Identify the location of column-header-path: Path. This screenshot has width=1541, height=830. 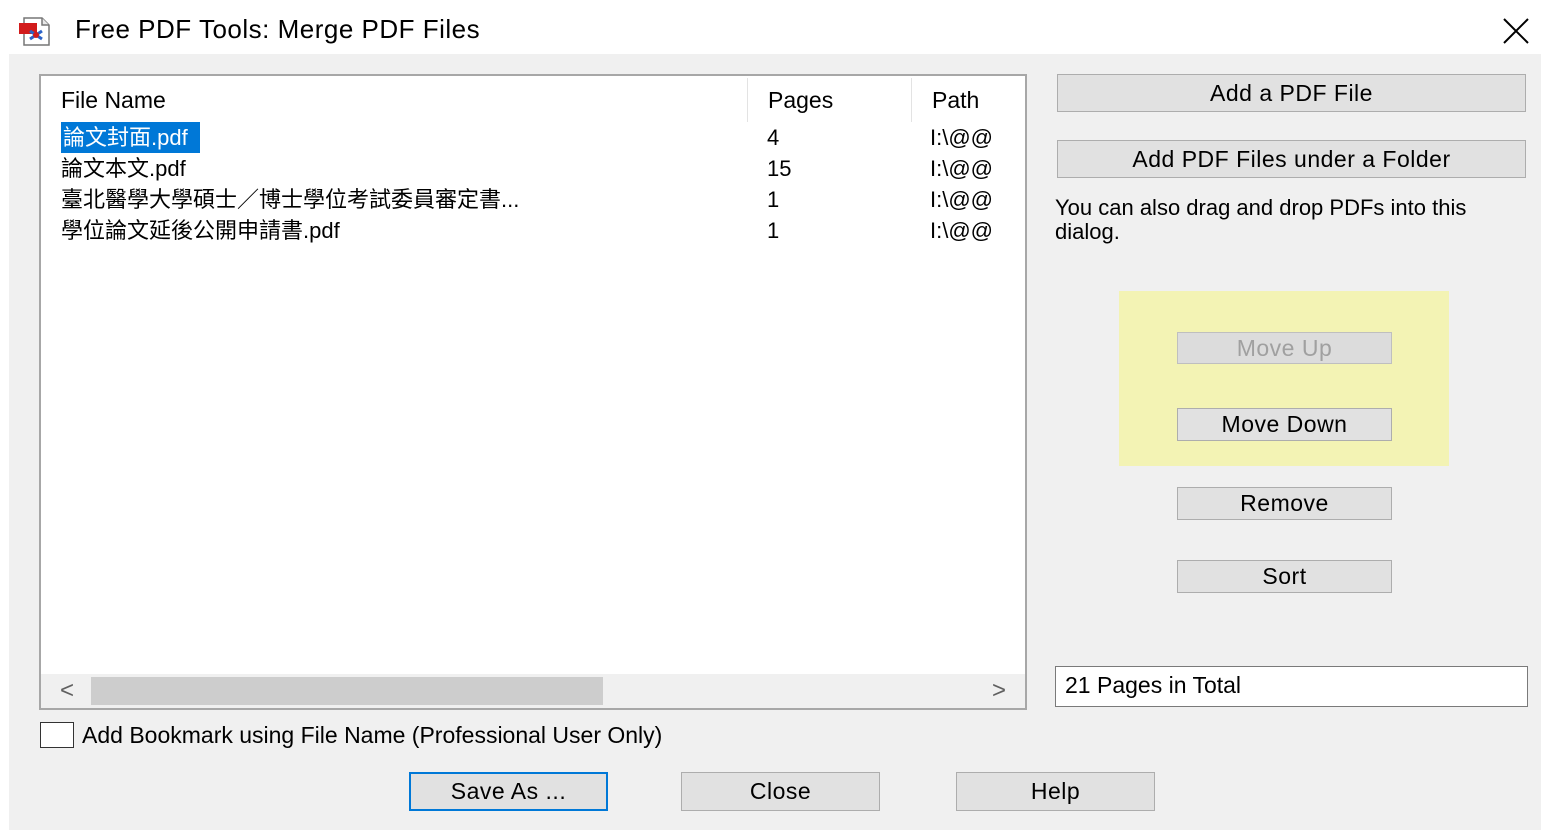
(968, 99).